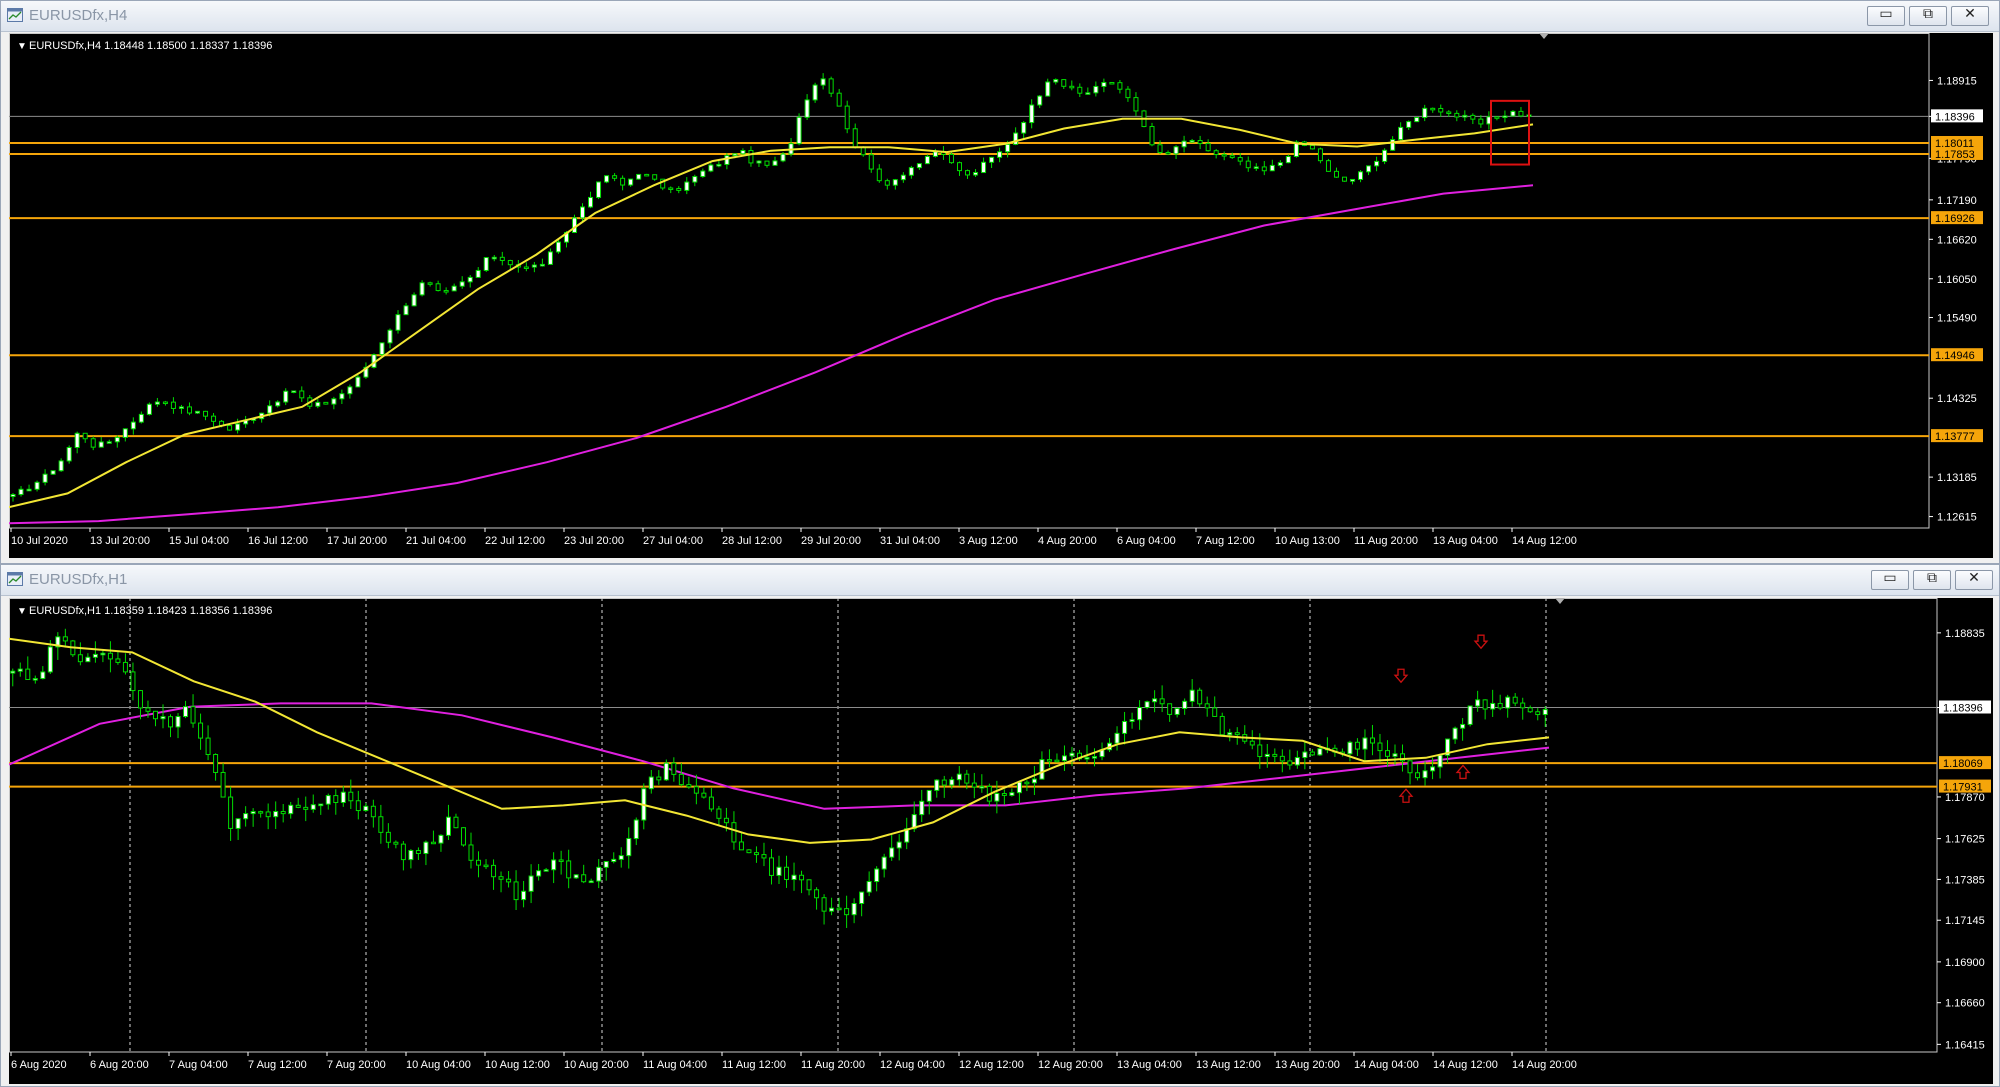 The image size is (2000, 1087). Describe the element at coordinates (1146, 541) in the screenshot. I see `x-tick-label: 6 Aug 04:00` at that location.